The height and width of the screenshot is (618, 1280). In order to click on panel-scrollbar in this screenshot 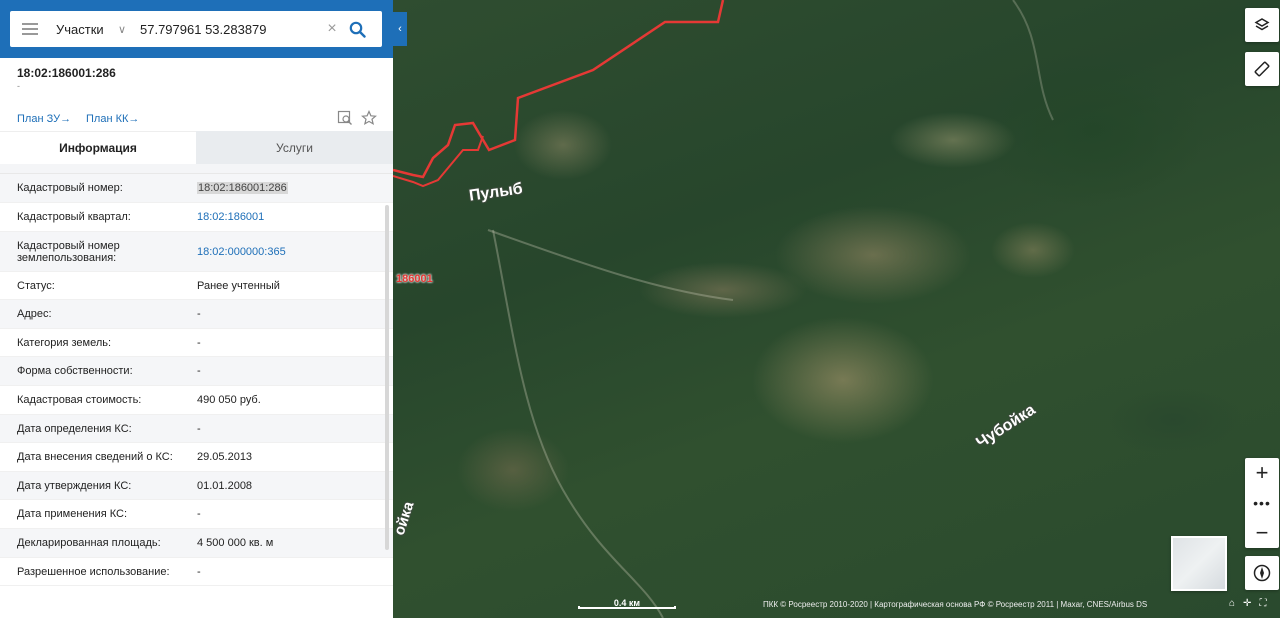, I will do `click(387, 377)`.